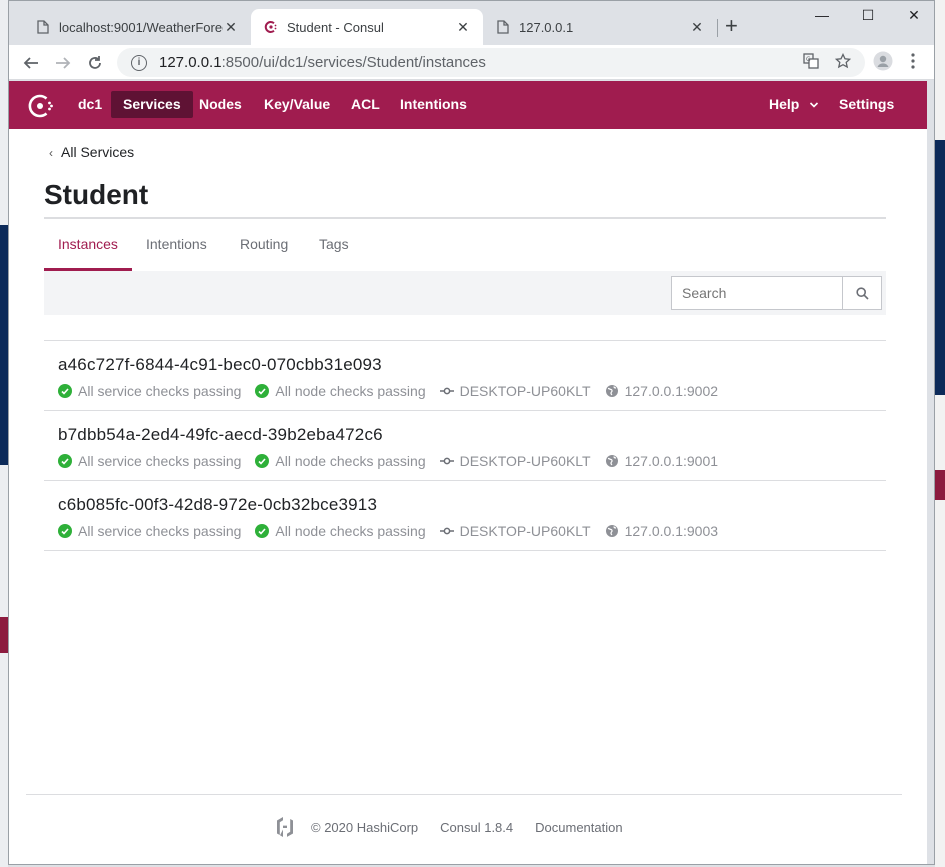 The height and width of the screenshot is (867, 945). Describe the element at coordinates (784, 104) in the screenshot. I see `help-label: Help` at that location.